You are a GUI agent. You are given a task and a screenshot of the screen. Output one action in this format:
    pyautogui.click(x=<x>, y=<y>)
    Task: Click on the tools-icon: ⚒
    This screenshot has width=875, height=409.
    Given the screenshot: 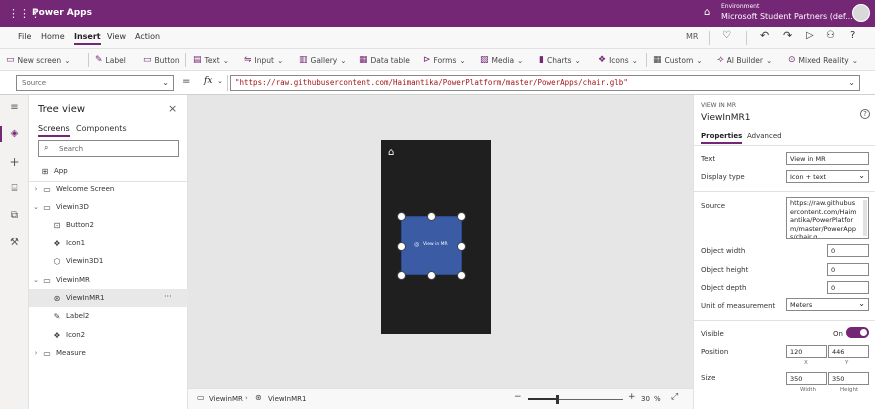 What is the action you would take?
    pyautogui.click(x=14, y=242)
    